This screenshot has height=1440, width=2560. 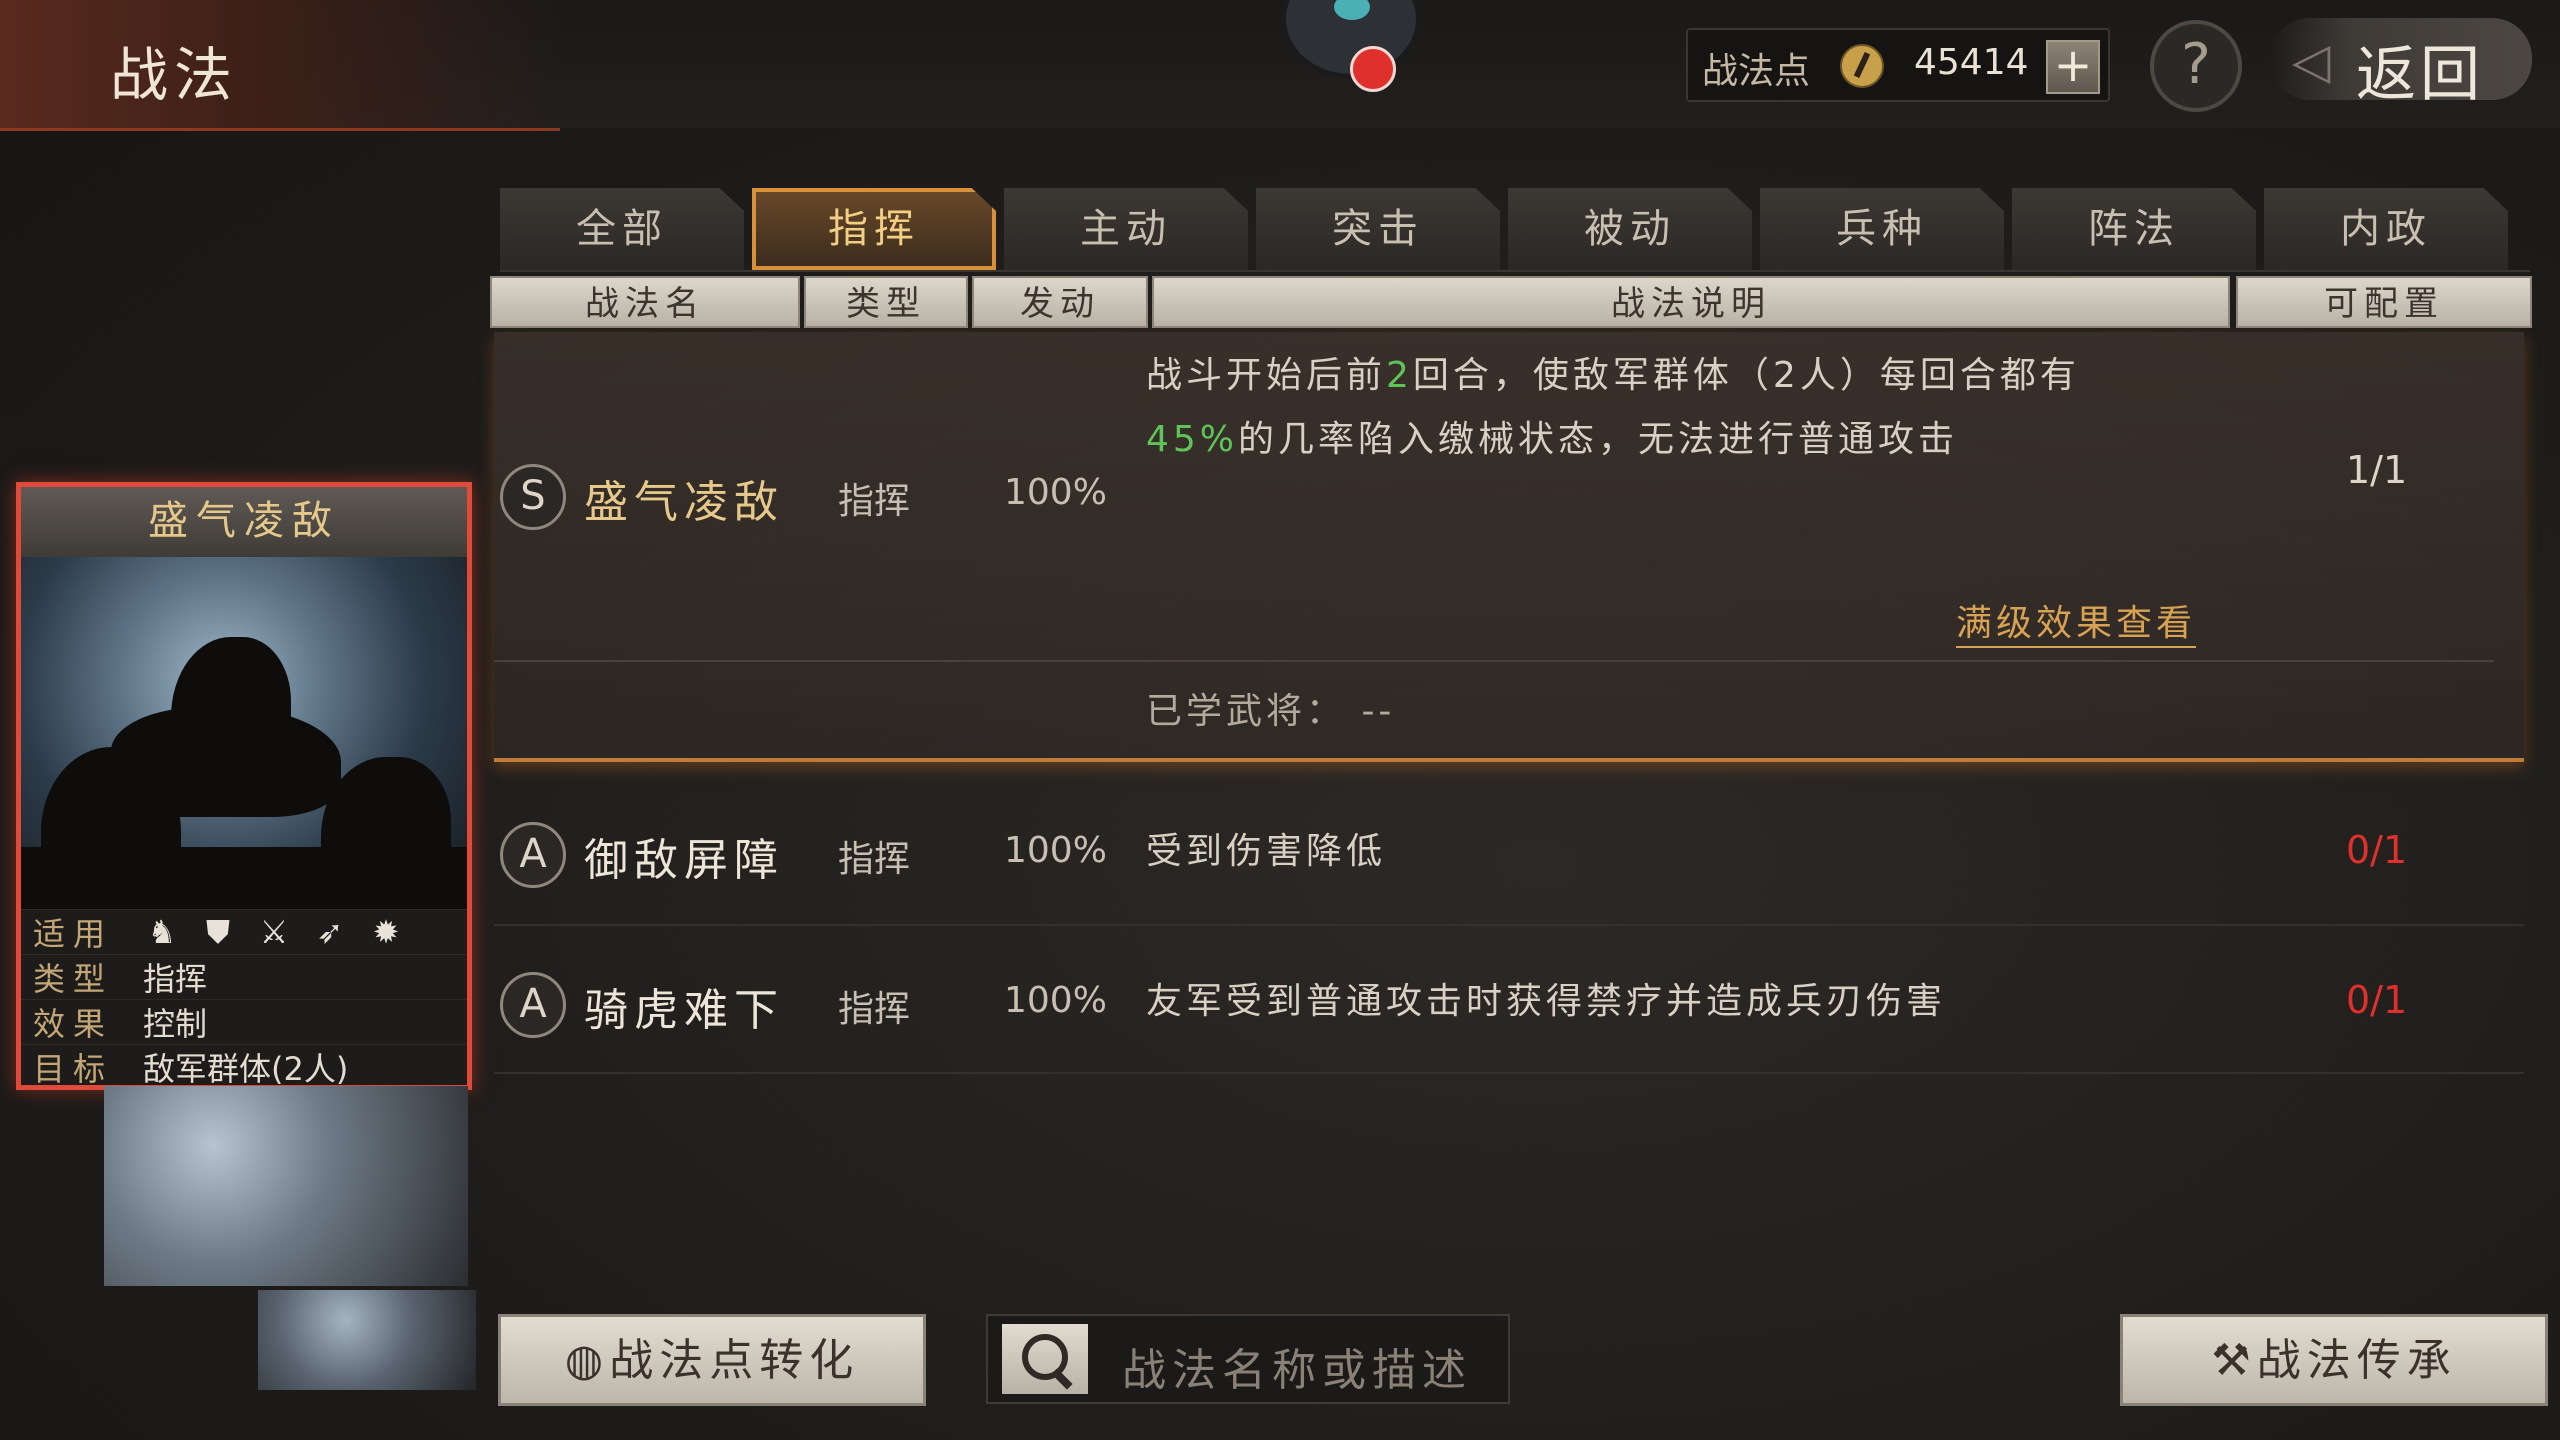 What do you see at coordinates (1271, 711) in the screenshot?
I see `learned-generals: 已学武将： --` at bounding box center [1271, 711].